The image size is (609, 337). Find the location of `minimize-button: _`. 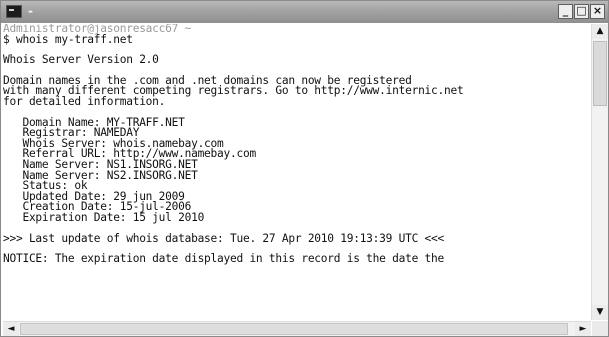

minimize-button: _ is located at coordinates (565, 11).